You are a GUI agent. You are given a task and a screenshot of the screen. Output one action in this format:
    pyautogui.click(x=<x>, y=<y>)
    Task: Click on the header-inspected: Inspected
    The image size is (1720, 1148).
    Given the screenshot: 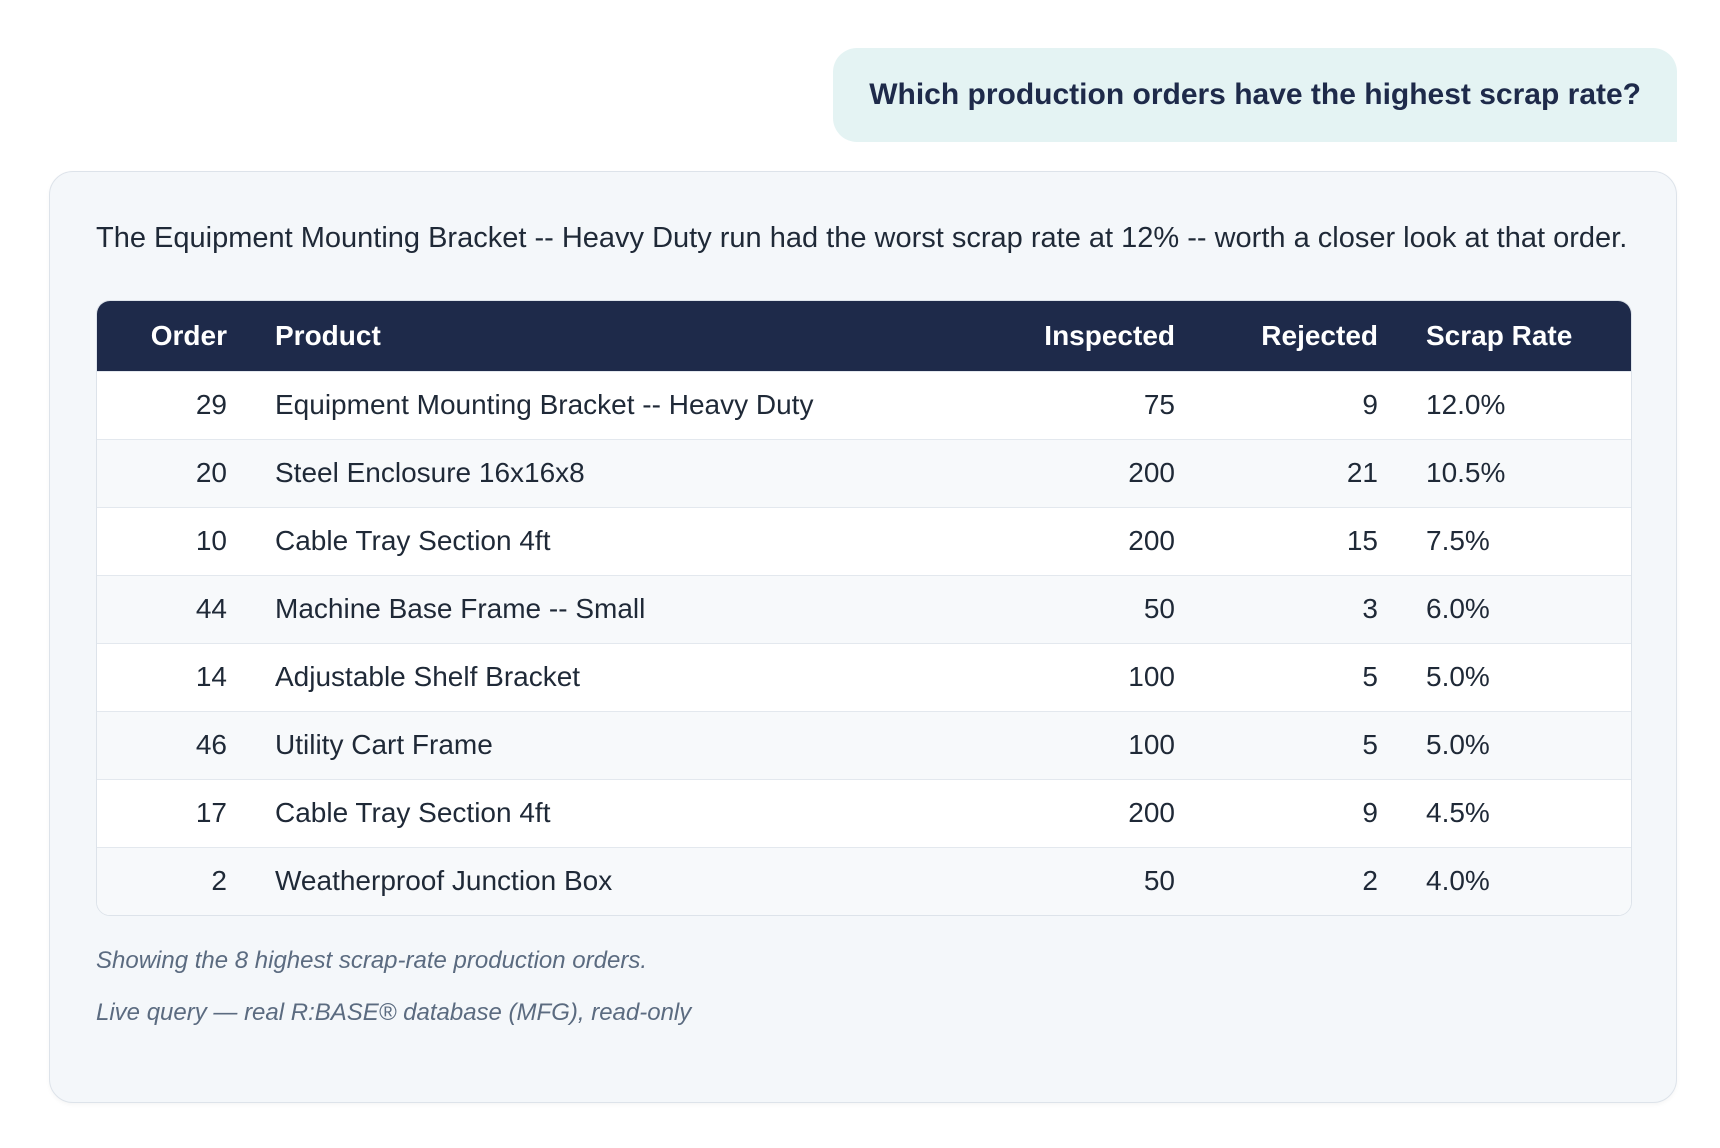 What is the action you would take?
    pyautogui.click(x=1109, y=335)
    